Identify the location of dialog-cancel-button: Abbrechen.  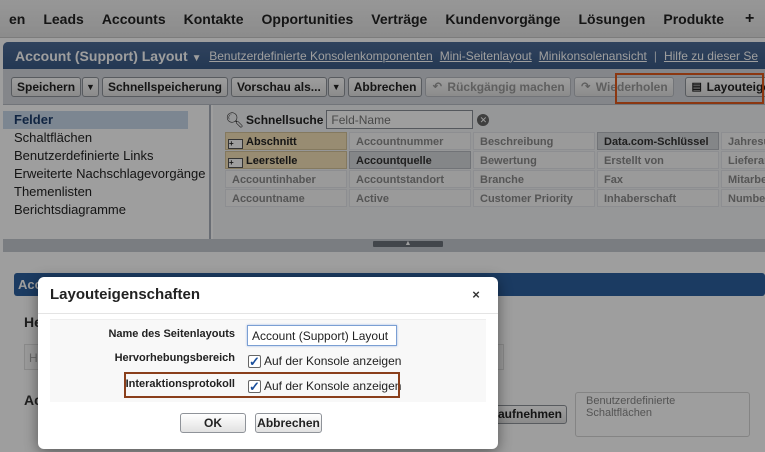
(288, 423).